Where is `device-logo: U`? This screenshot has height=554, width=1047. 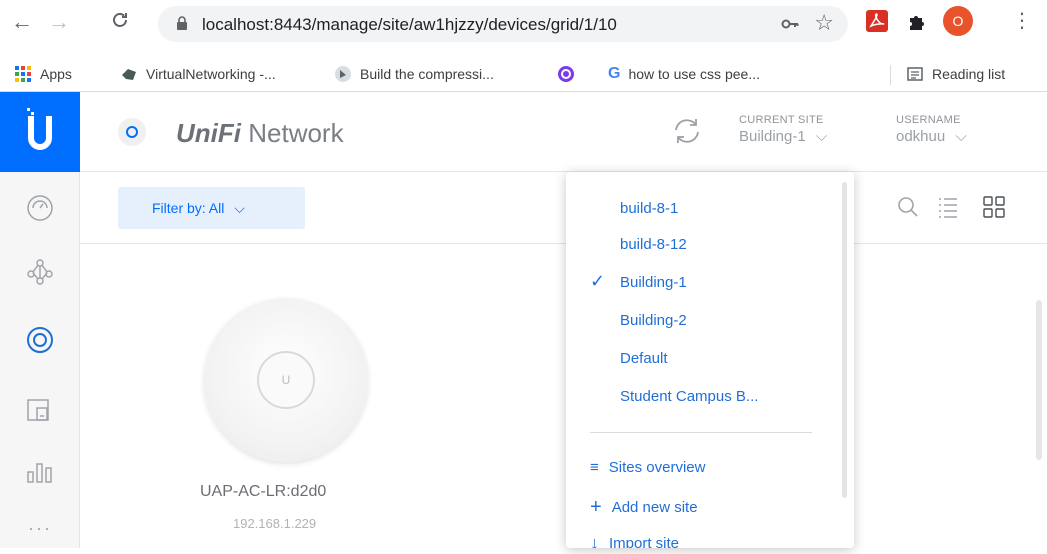
device-logo: U is located at coordinates (286, 380).